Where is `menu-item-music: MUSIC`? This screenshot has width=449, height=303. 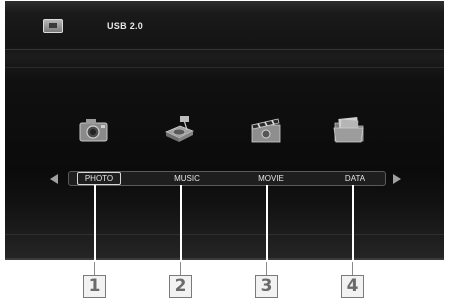
menu-item-music: MUSIC is located at coordinates (187, 178).